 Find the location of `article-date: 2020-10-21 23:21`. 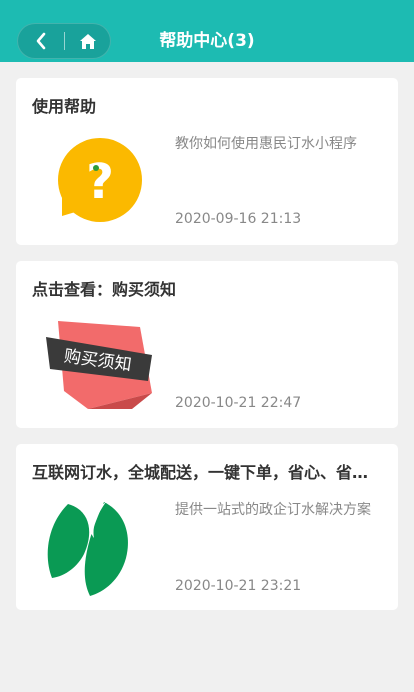

article-date: 2020-10-21 23:21 is located at coordinates (238, 586).